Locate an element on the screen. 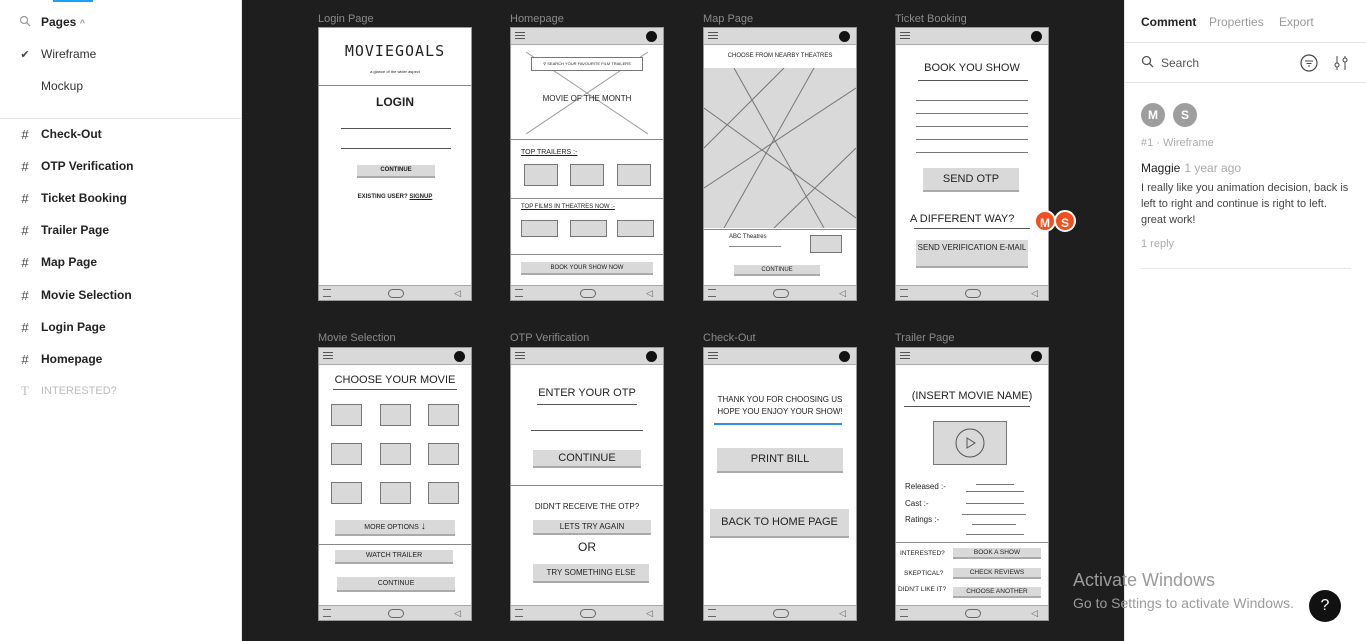 This screenshot has width=1366, height=641. check-reviews-button: CHECK REVIEWS is located at coordinates (997, 573).